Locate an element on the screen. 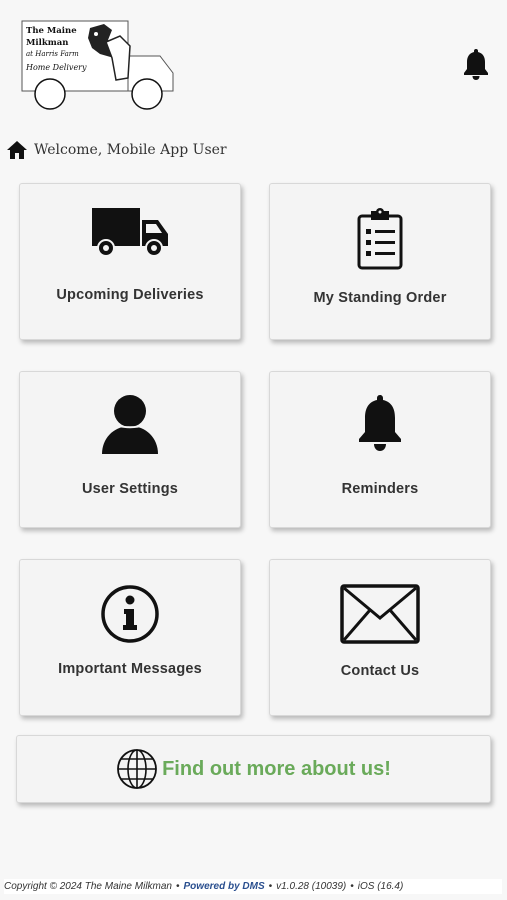 This screenshot has width=507, height=900. important-messages-button: Important Messages is located at coordinates (130, 637).